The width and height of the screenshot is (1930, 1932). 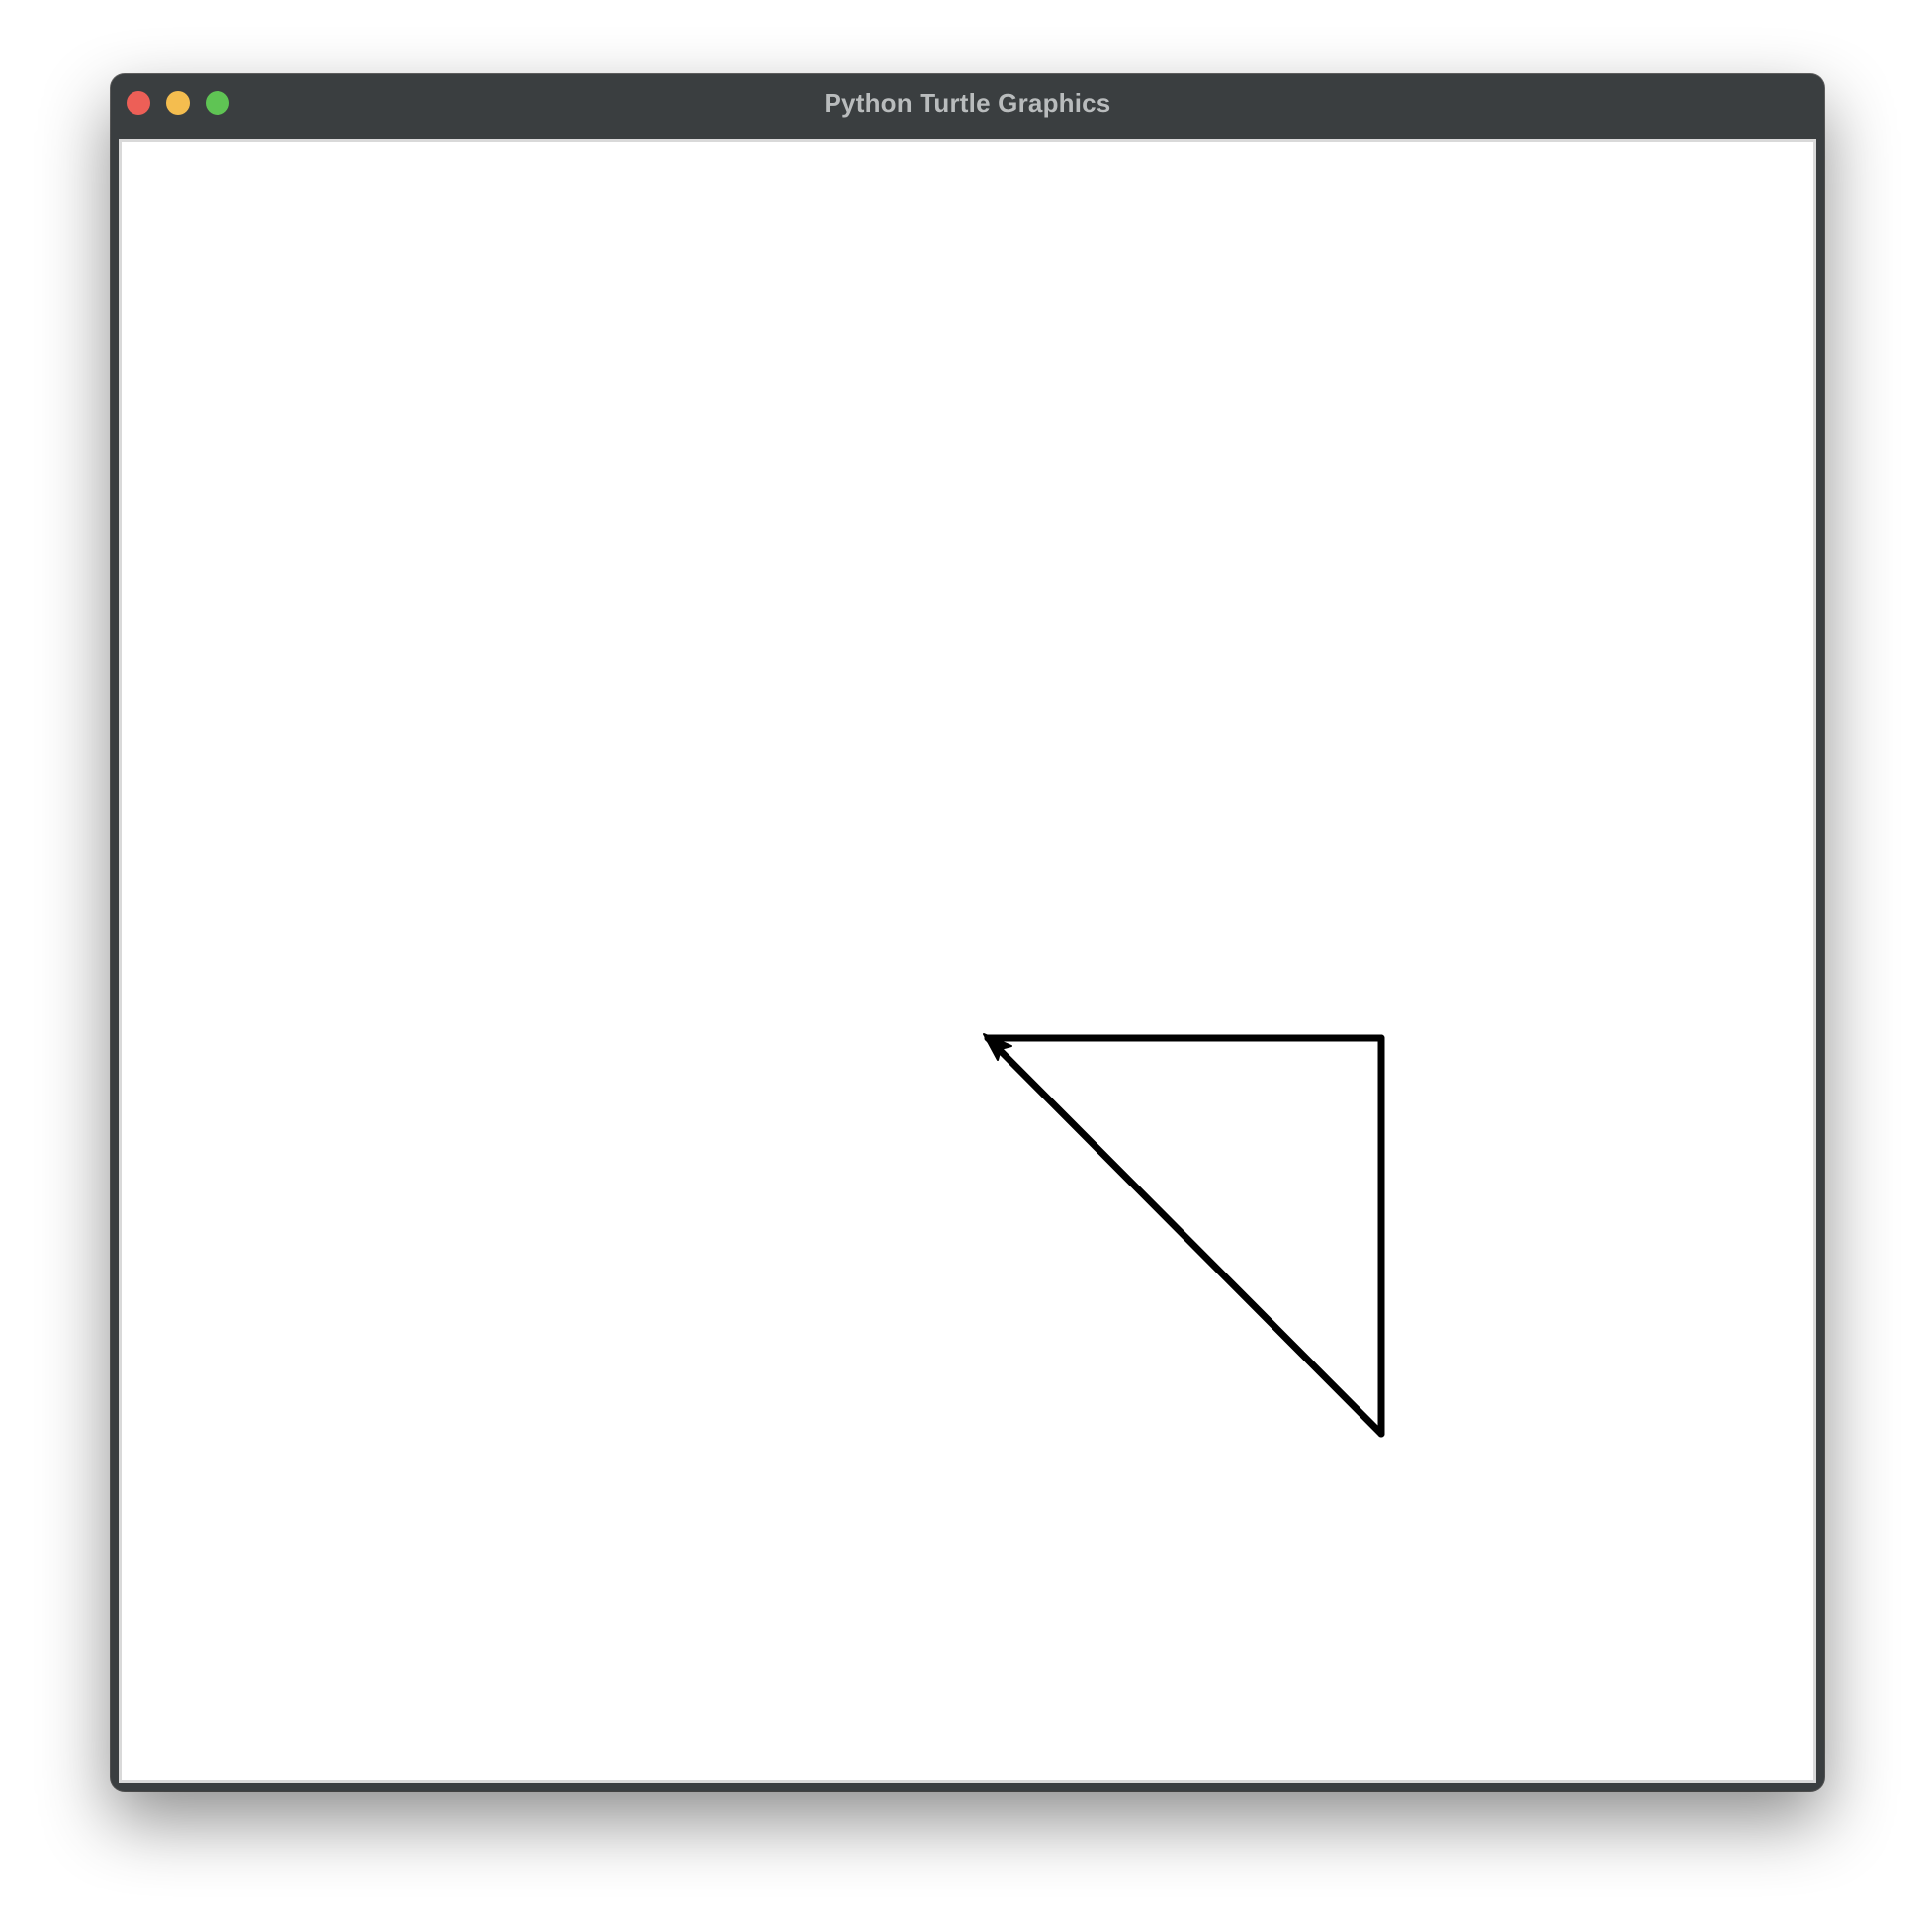 I want to click on drawing-surface, so click(x=1184, y=1235).